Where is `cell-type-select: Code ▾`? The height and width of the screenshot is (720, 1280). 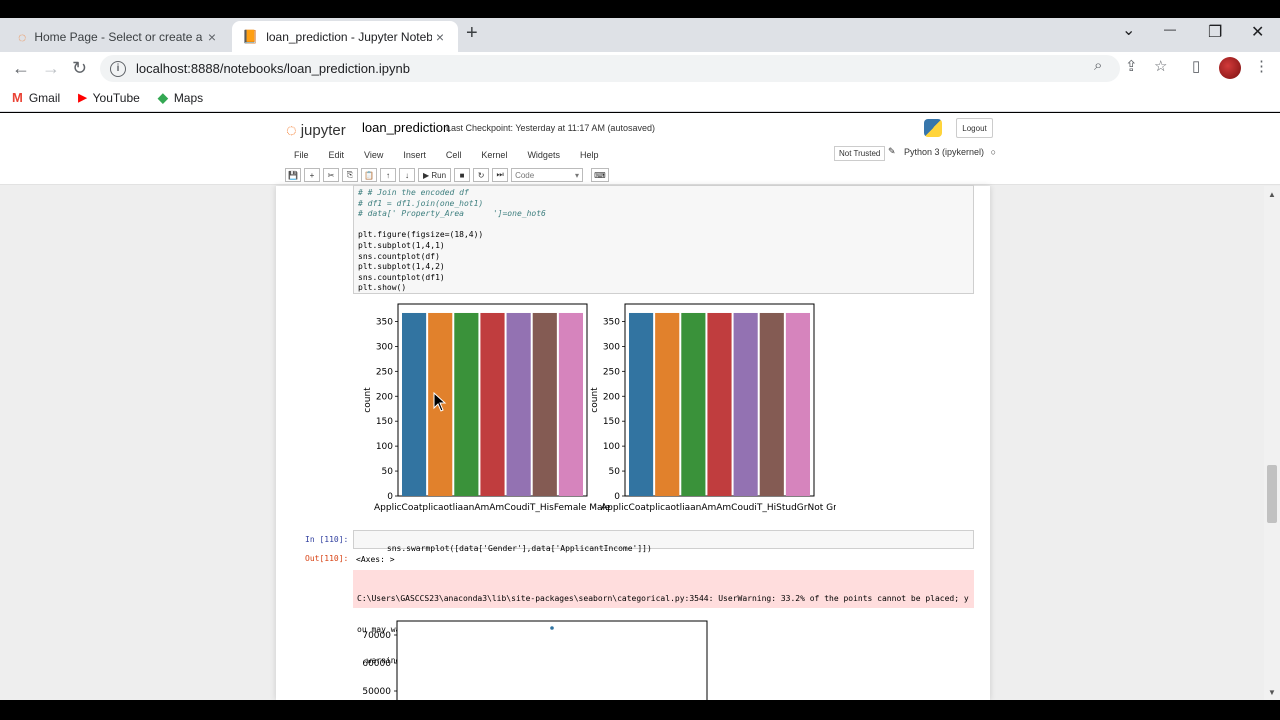 cell-type-select: Code ▾ is located at coordinates (547, 175).